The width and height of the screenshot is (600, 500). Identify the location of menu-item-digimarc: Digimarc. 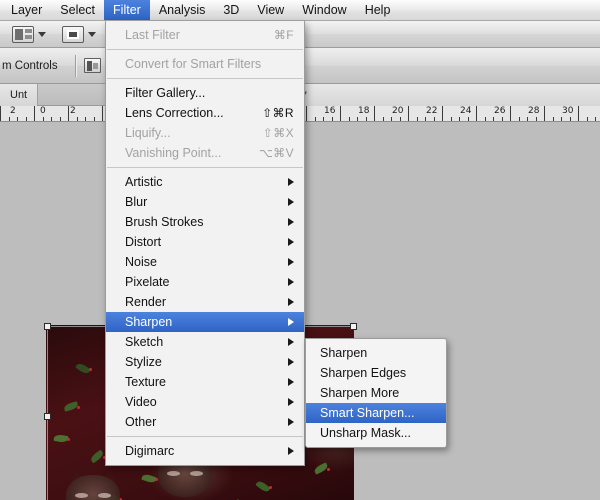
(205, 451).